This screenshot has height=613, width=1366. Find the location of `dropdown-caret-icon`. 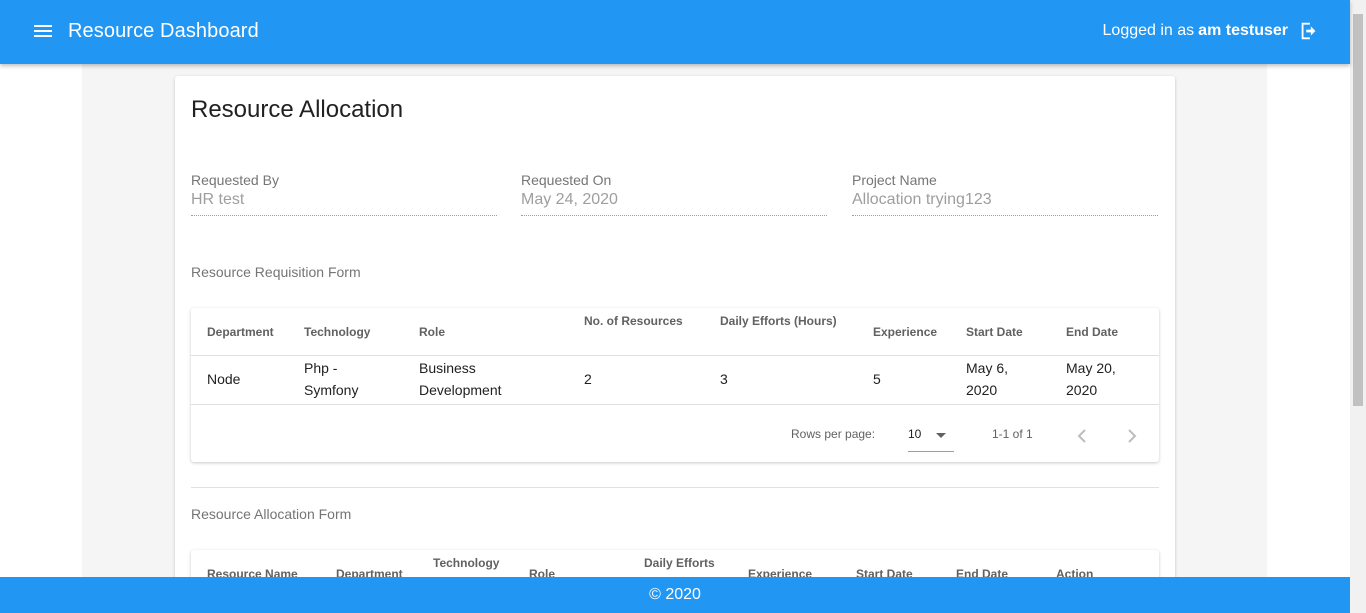

dropdown-caret-icon is located at coordinates (941, 435).